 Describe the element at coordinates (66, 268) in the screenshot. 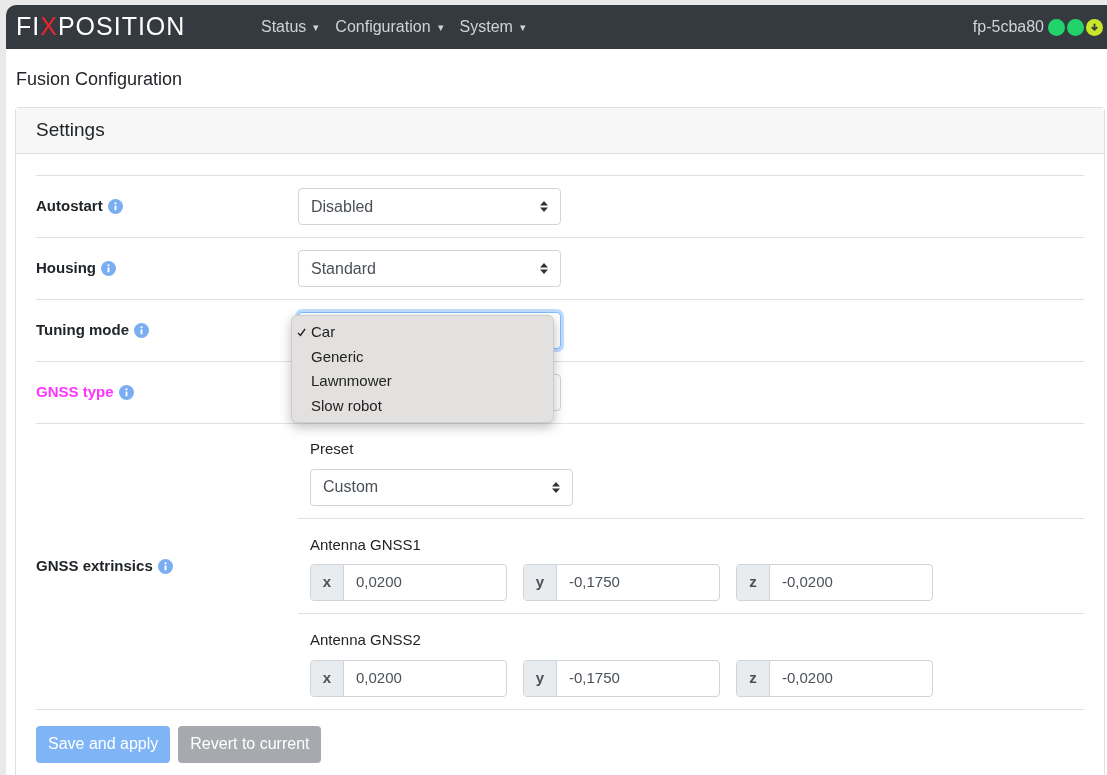

I see `field-label: Housing` at that location.